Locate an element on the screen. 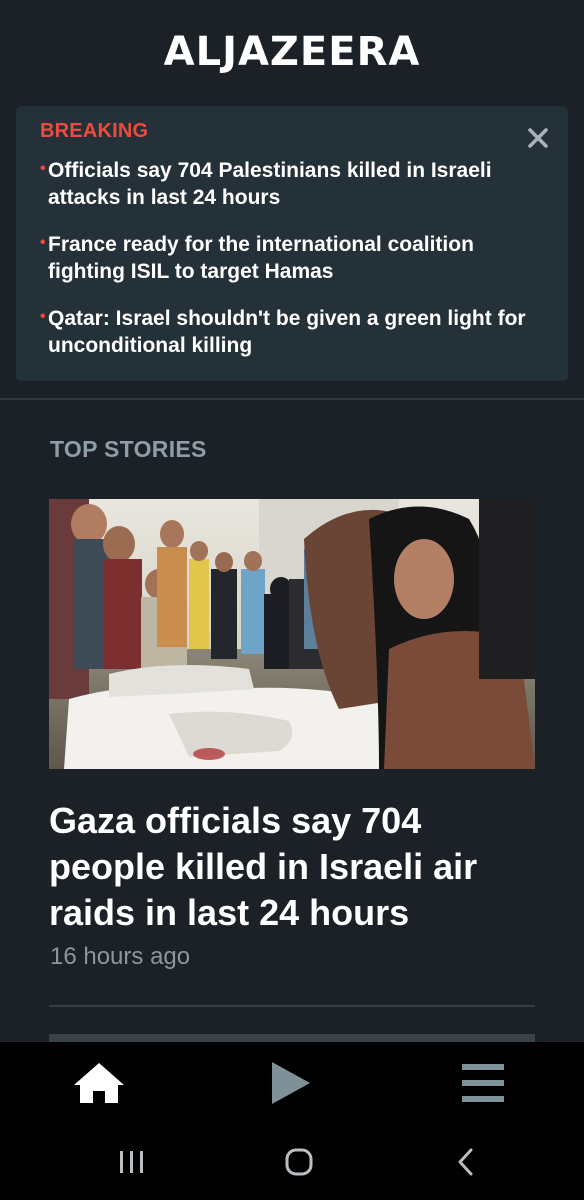 This screenshot has height=1200, width=584. system-home-button is located at coordinates (299, 1162).